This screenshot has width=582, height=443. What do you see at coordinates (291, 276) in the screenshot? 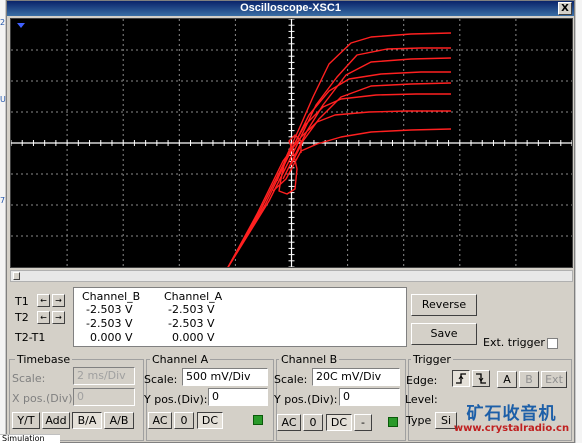
I see `display-scrollbar` at bounding box center [291, 276].